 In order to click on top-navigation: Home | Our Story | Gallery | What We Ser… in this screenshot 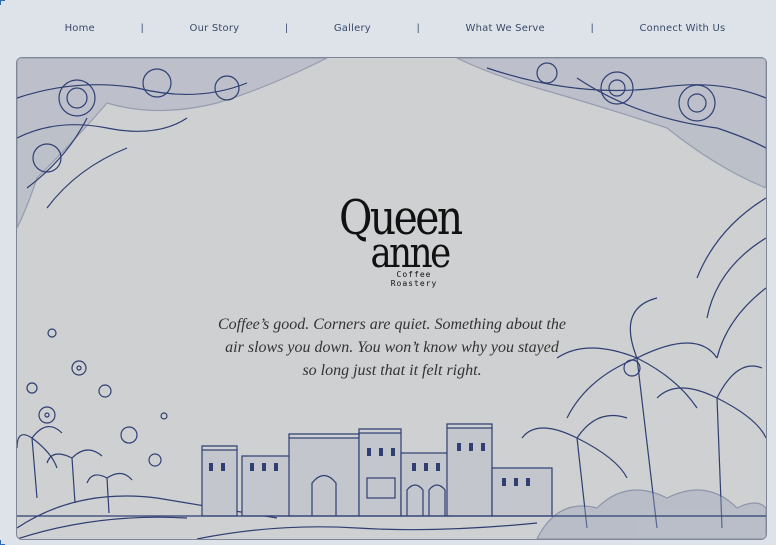, I will do `click(388, 28)`.